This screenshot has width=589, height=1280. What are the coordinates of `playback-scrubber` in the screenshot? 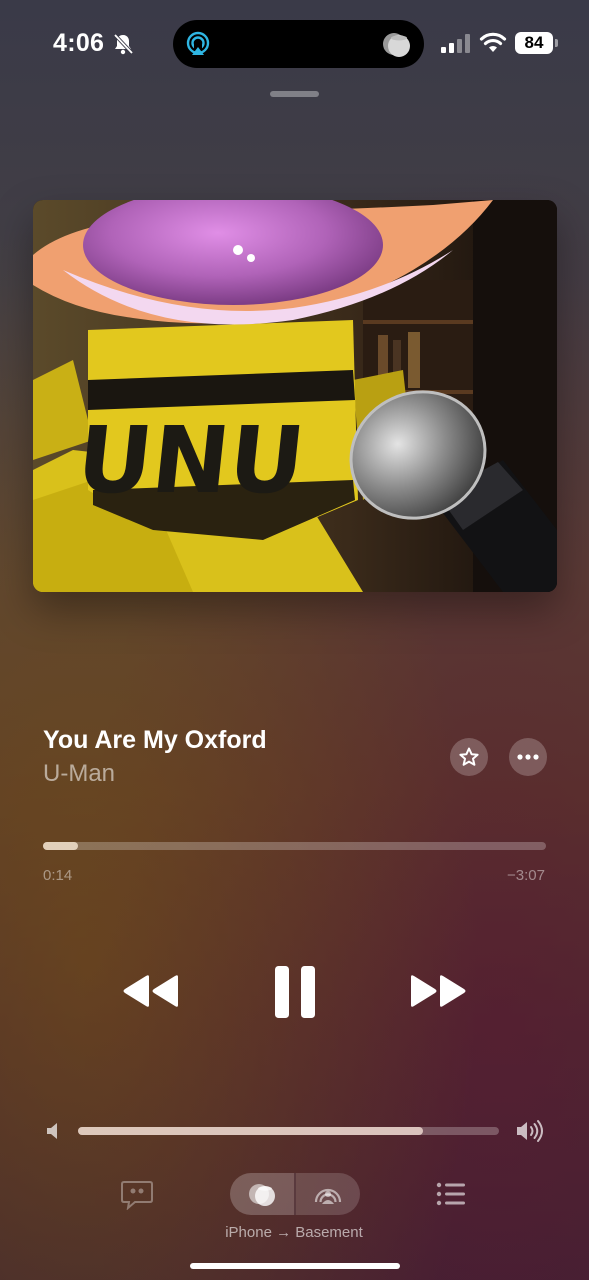 It's located at (294, 846).